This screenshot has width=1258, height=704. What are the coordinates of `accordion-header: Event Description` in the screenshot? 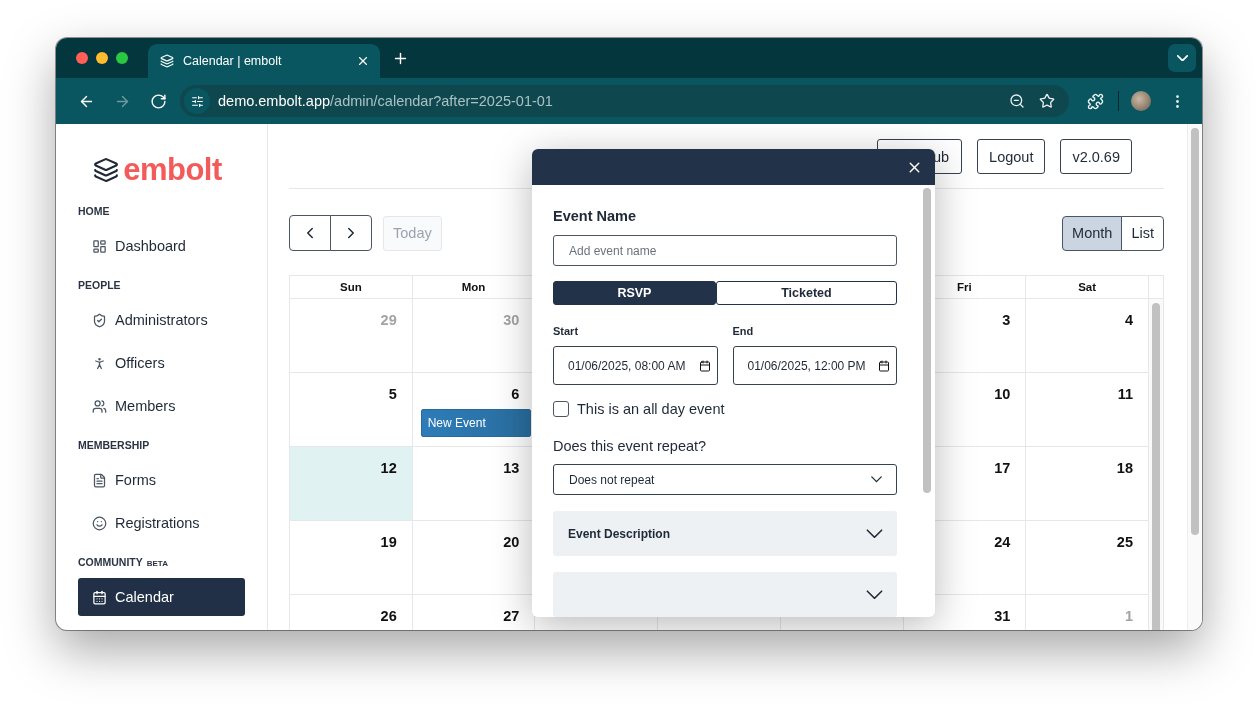 It's located at (725, 533).